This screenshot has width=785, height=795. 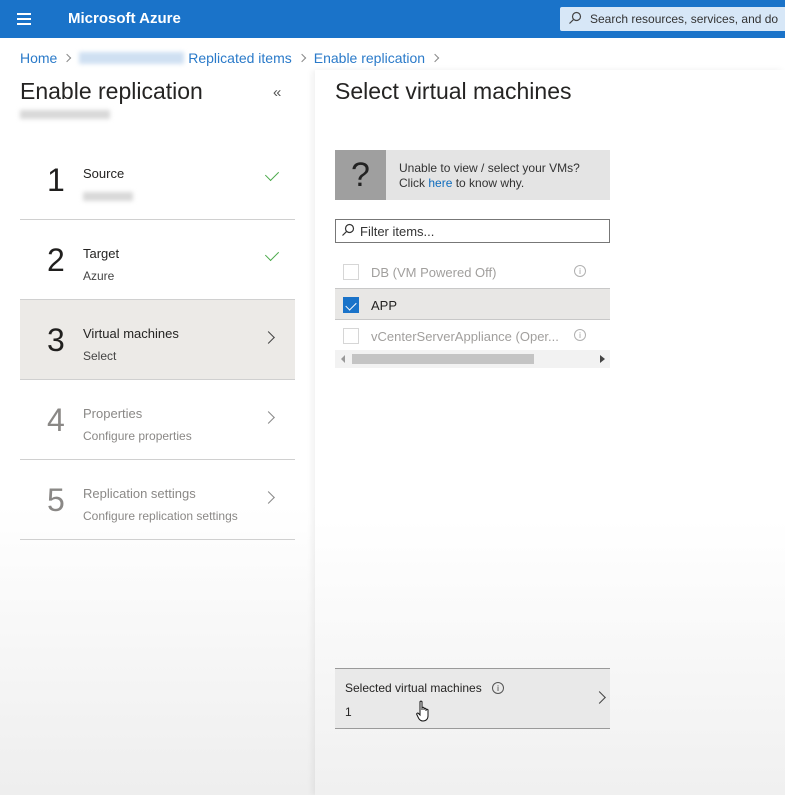 What do you see at coordinates (440, 183) in the screenshot?
I see `help-link: here` at bounding box center [440, 183].